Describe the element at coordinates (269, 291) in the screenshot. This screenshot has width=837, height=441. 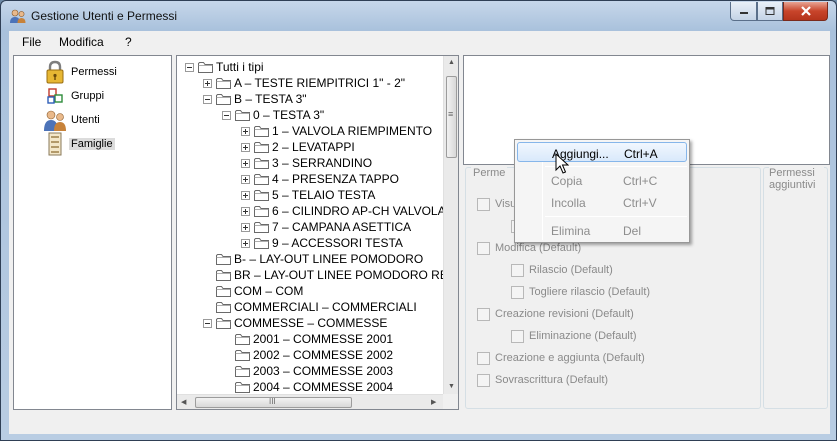
I see `tree-node-label: COM – COM` at that location.